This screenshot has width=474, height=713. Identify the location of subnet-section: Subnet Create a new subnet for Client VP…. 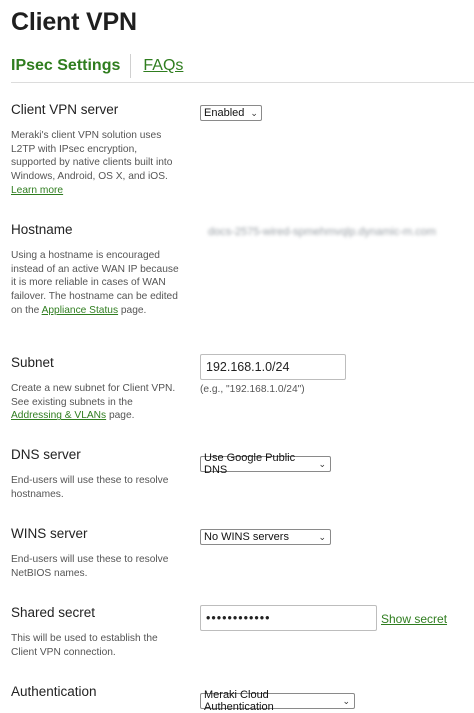
(96, 389).